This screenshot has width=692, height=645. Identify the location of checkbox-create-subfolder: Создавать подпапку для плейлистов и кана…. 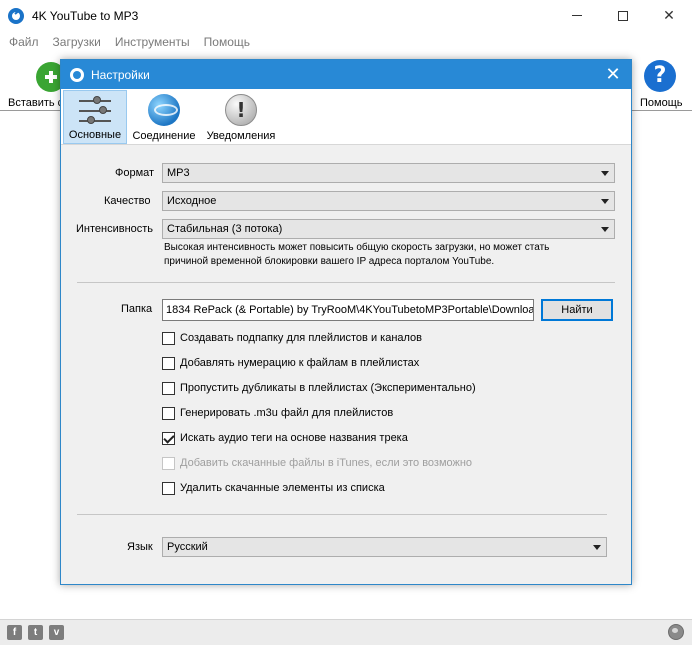
(292, 338).